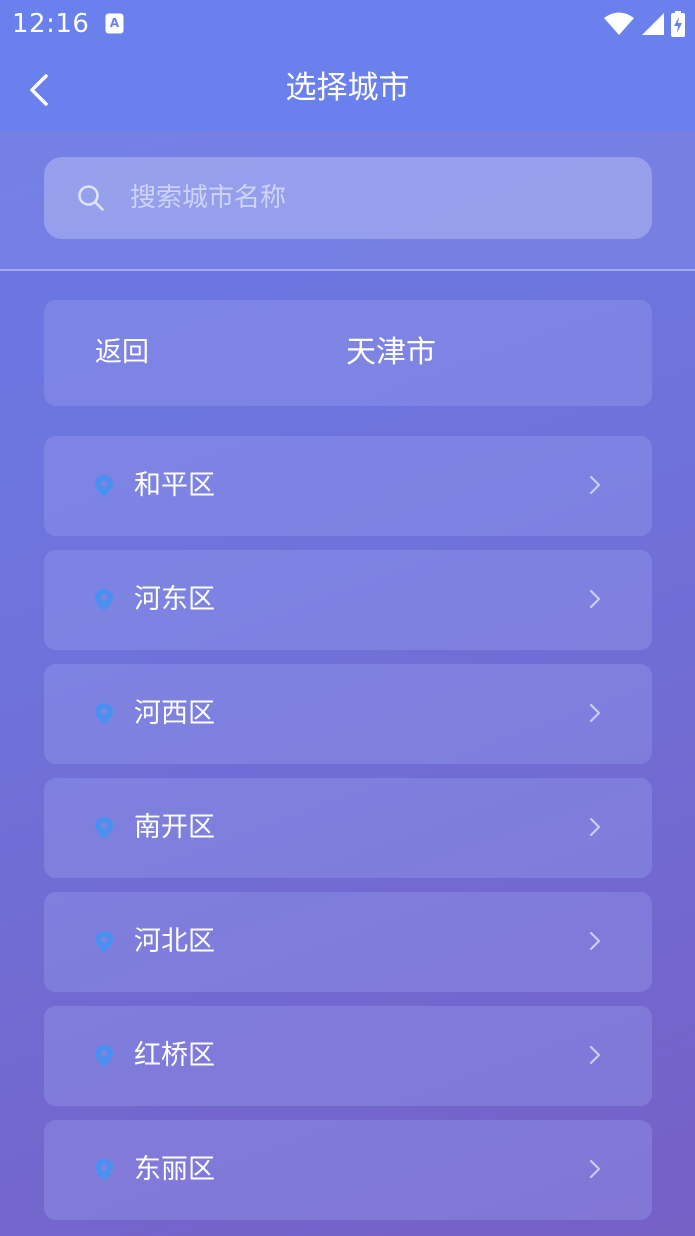 Image resolution: width=695 pixels, height=1236 pixels. Describe the element at coordinates (619, 23) in the screenshot. I see `wifi-icon` at that location.